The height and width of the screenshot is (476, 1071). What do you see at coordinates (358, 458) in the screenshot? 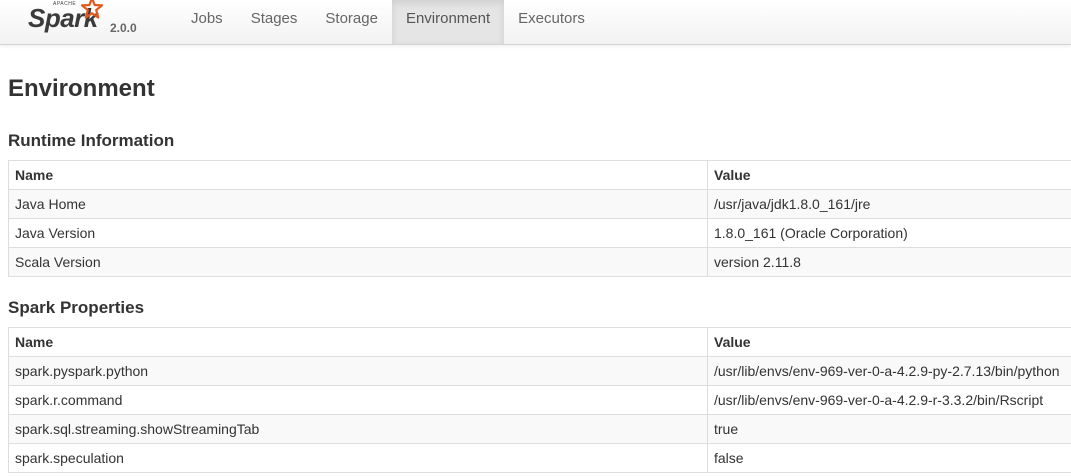
I see `property-name: spark.speculation` at bounding box center [358, 458].